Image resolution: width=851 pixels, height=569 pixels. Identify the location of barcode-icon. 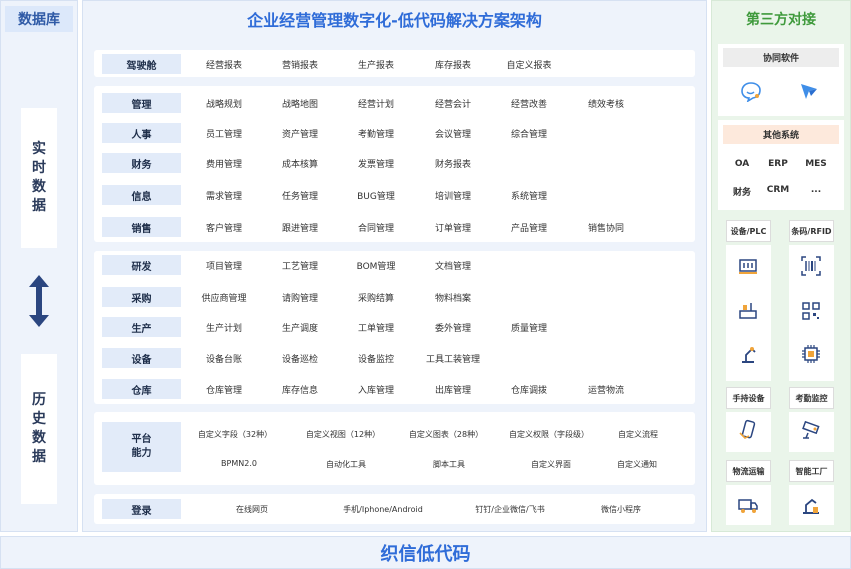
(811, 266).